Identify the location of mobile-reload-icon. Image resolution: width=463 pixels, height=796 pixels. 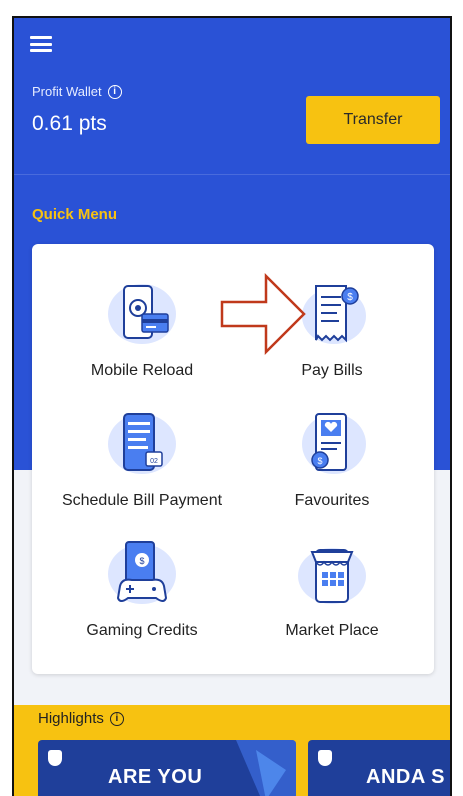
(142, 314).